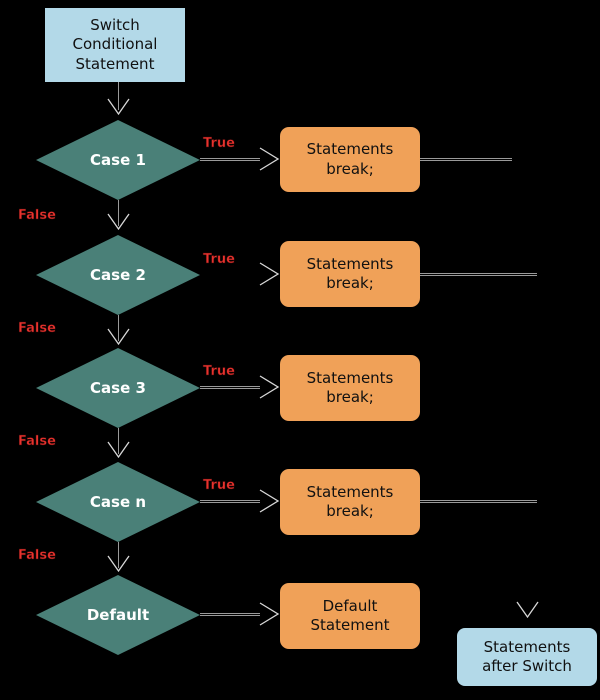  I want to click on edge-label-false-casen: False, so click(37, 555).